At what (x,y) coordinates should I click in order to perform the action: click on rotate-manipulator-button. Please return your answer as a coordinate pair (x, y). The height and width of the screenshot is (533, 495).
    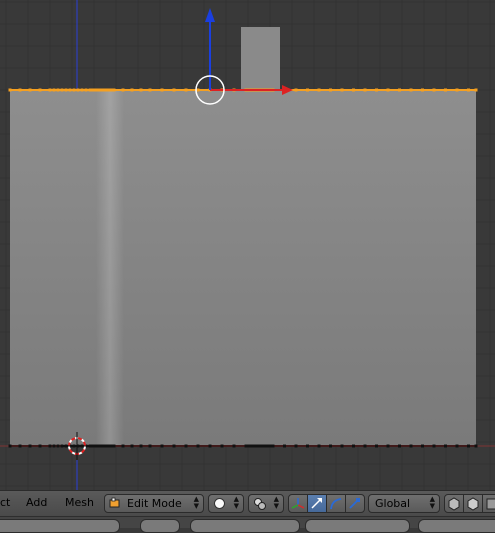
    Looking at the image, I should click on (336, 503).